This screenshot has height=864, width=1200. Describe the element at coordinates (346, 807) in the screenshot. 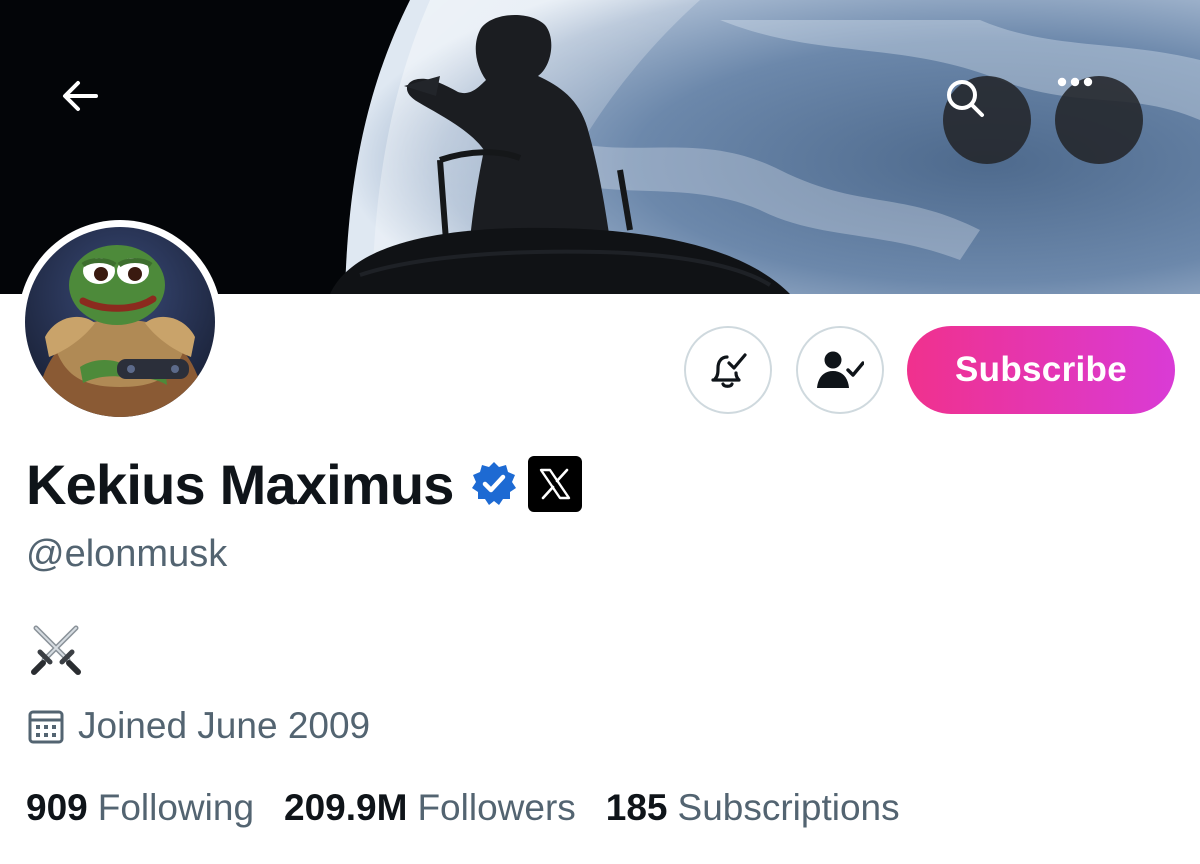

I see `followers-count: 209.9M` at that location.